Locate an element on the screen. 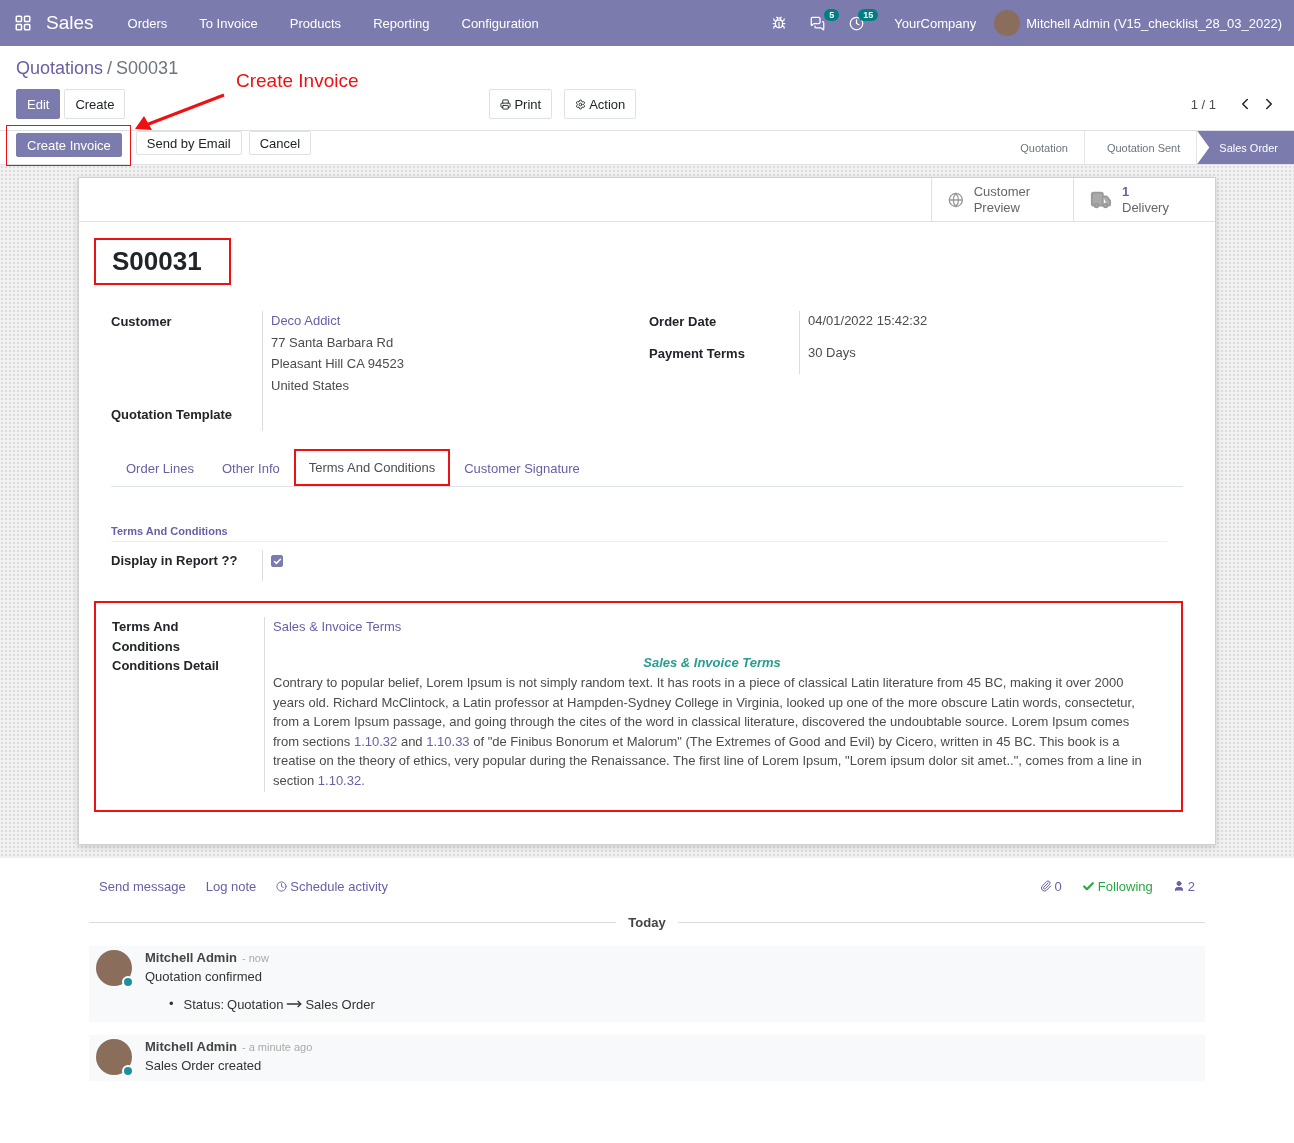 This screenshot has height=1143, width=1294. tracking-new-value: Sales Order is located at coordinates (340, 1004).